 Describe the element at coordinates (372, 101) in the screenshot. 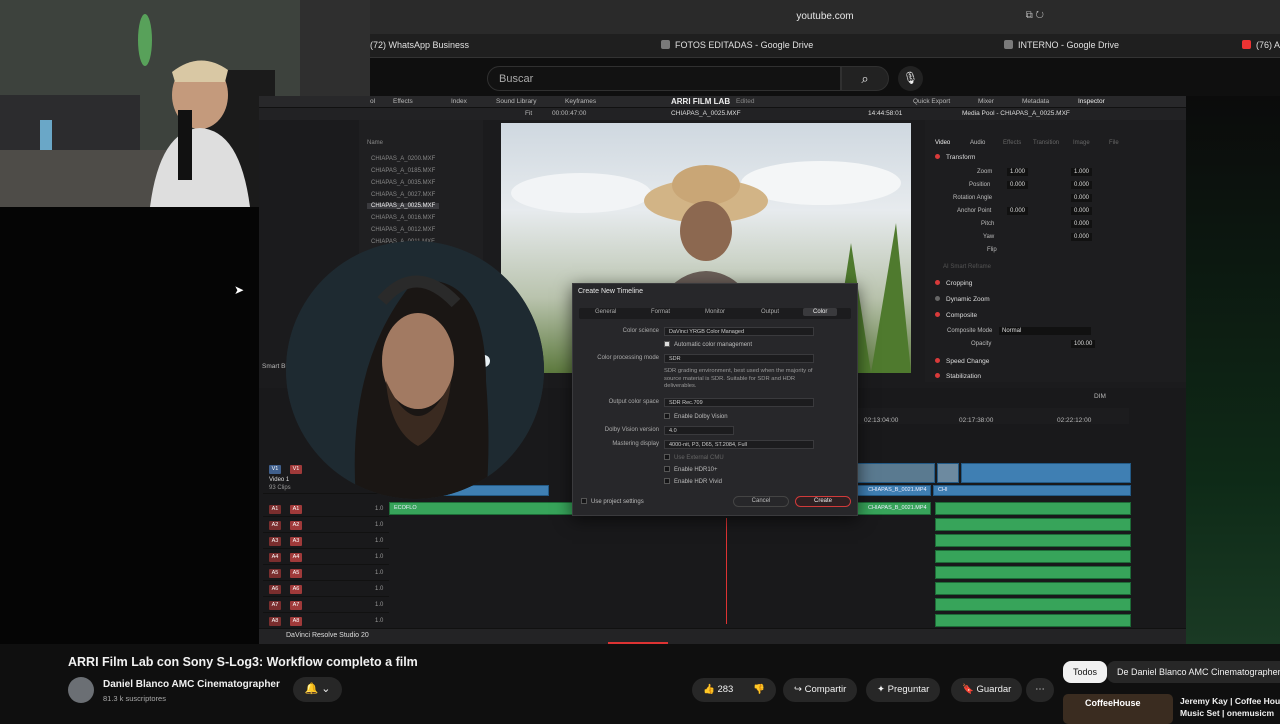

I see `toolbar-item: ol` at that location.